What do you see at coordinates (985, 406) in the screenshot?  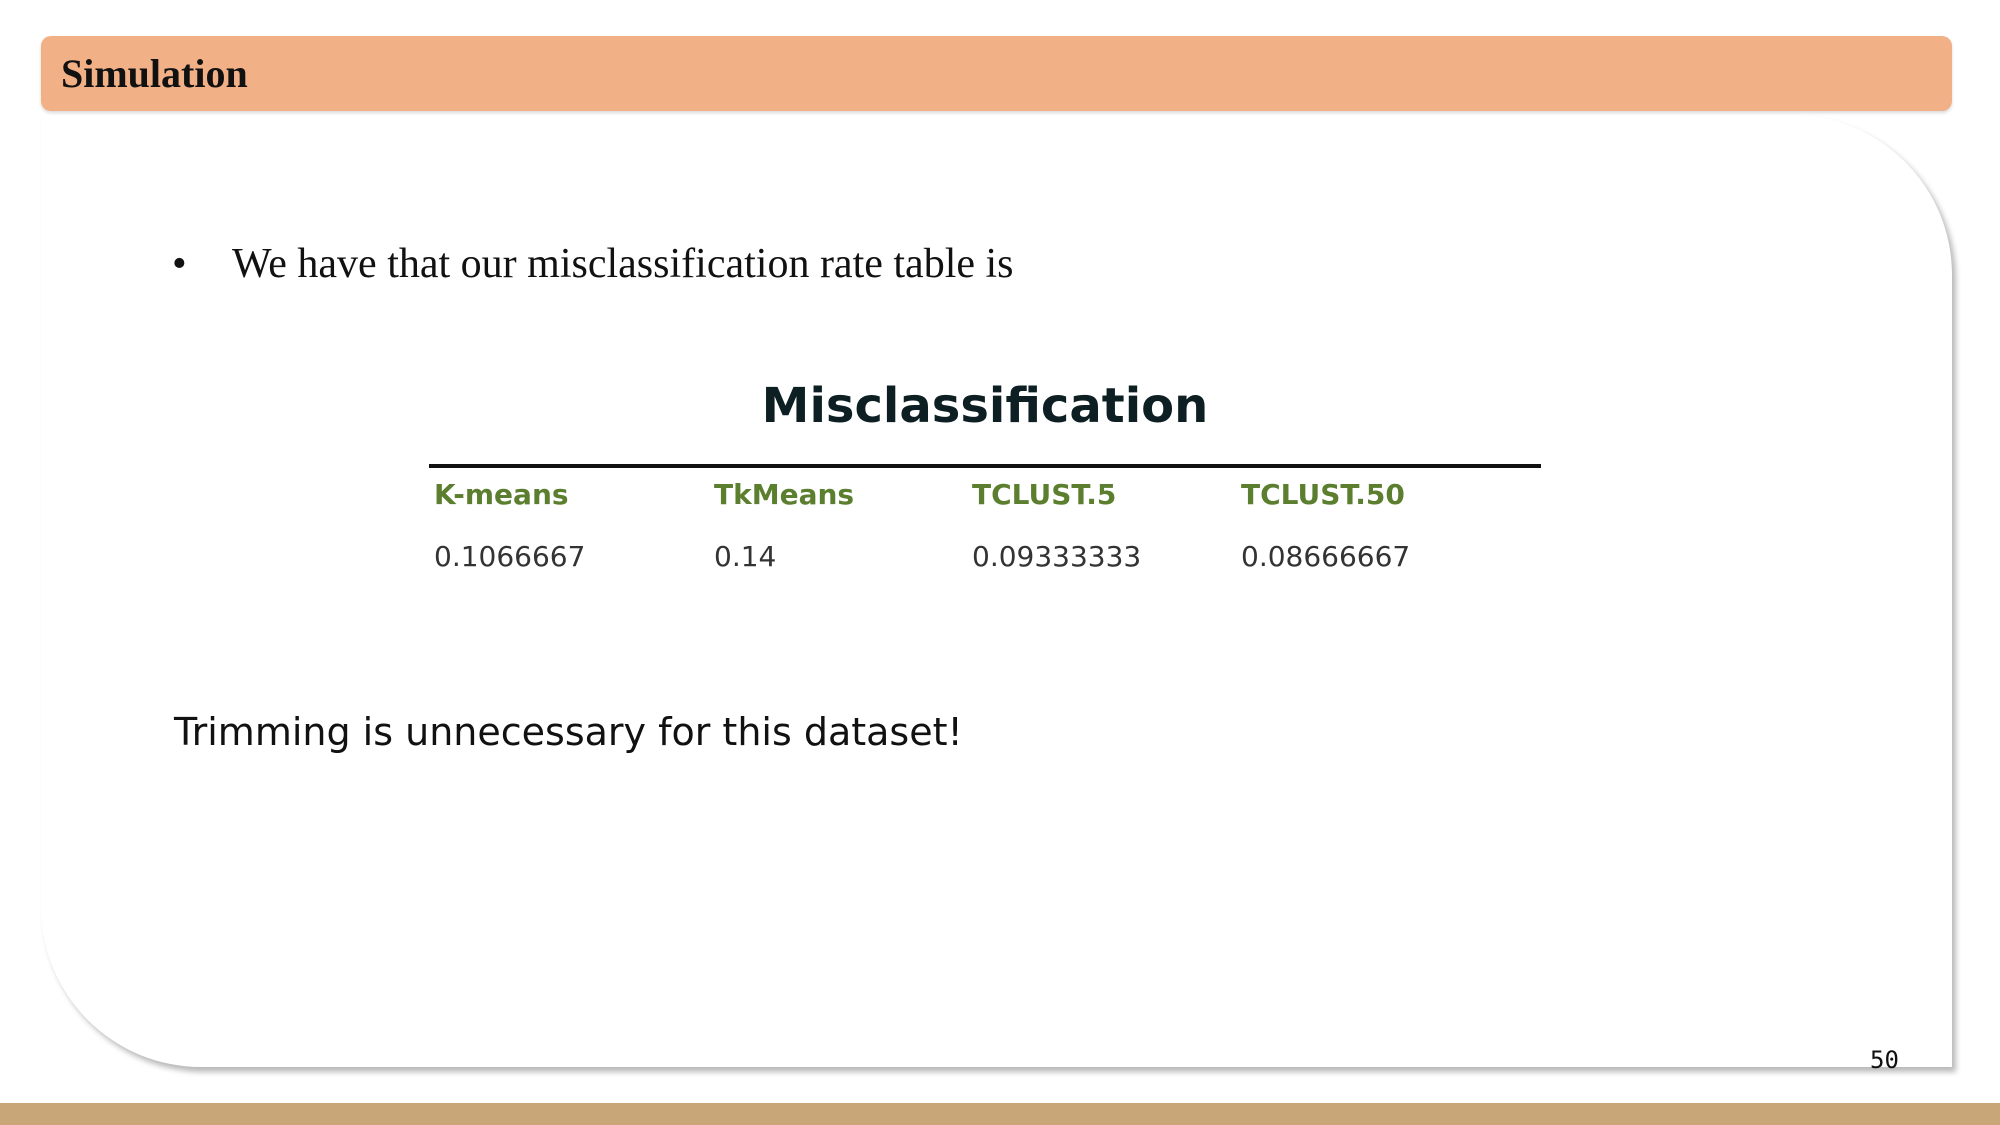 I see `table-title: Misclassification` at bounding box center [985, 406].